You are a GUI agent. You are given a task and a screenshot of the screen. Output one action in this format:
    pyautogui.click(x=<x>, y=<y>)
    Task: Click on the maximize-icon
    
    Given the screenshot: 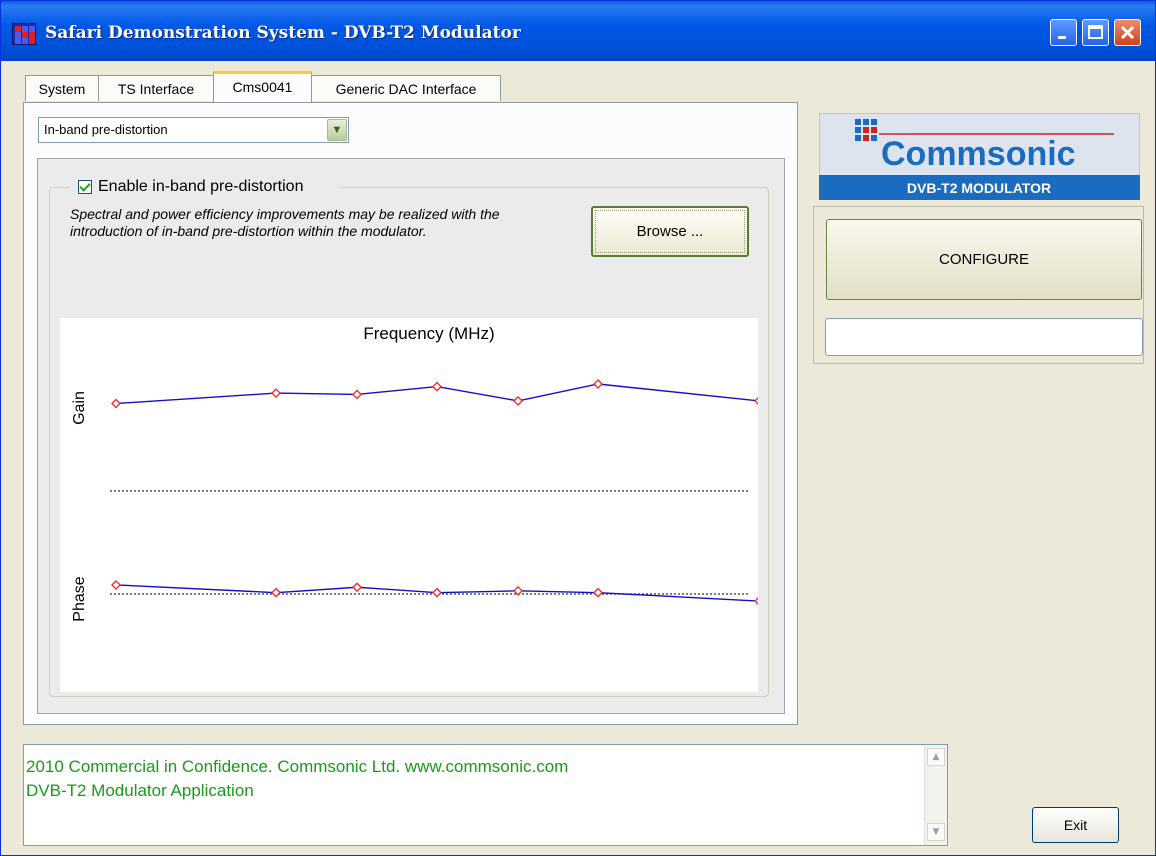 What is the action you would take?
    pyautogui.click(x=1095, y=32)
    